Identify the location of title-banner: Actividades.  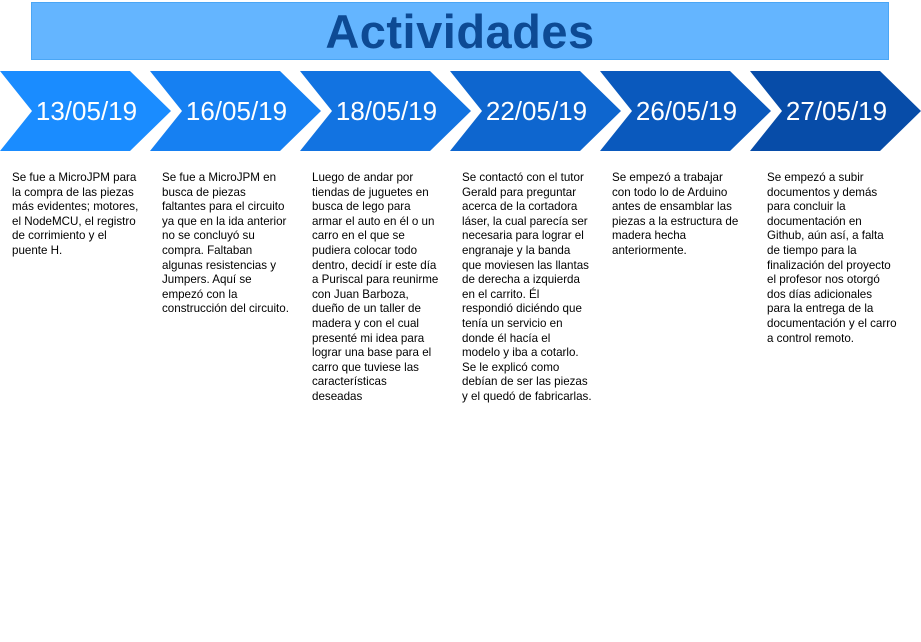
(460, 31).